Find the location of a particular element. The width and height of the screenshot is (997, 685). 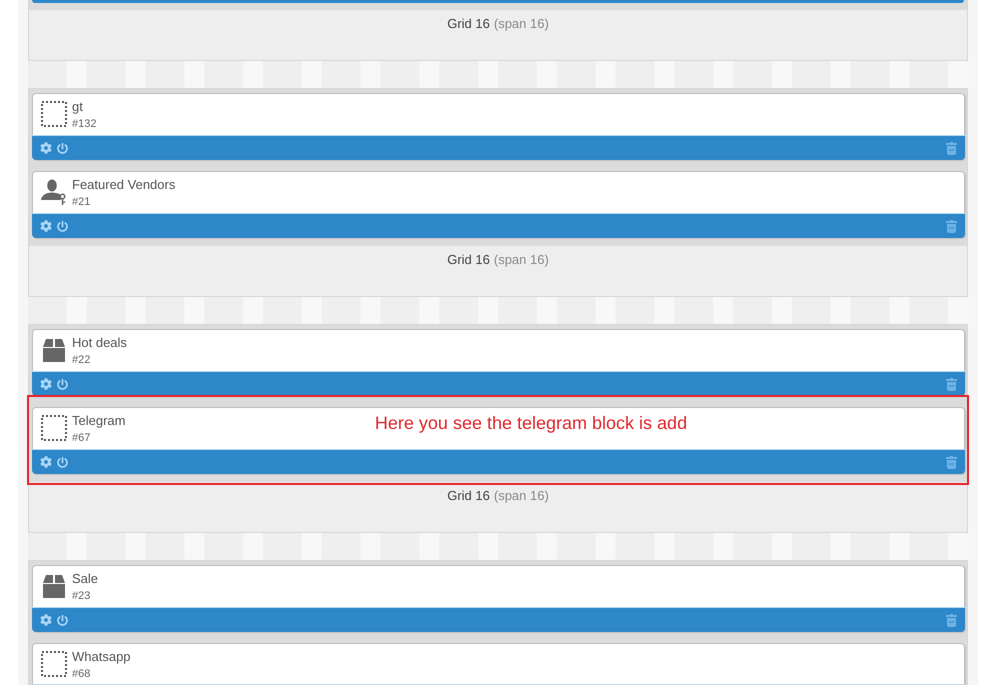

annotation-text: Here you see the telegram block is add is located at coordinates (531, 423).